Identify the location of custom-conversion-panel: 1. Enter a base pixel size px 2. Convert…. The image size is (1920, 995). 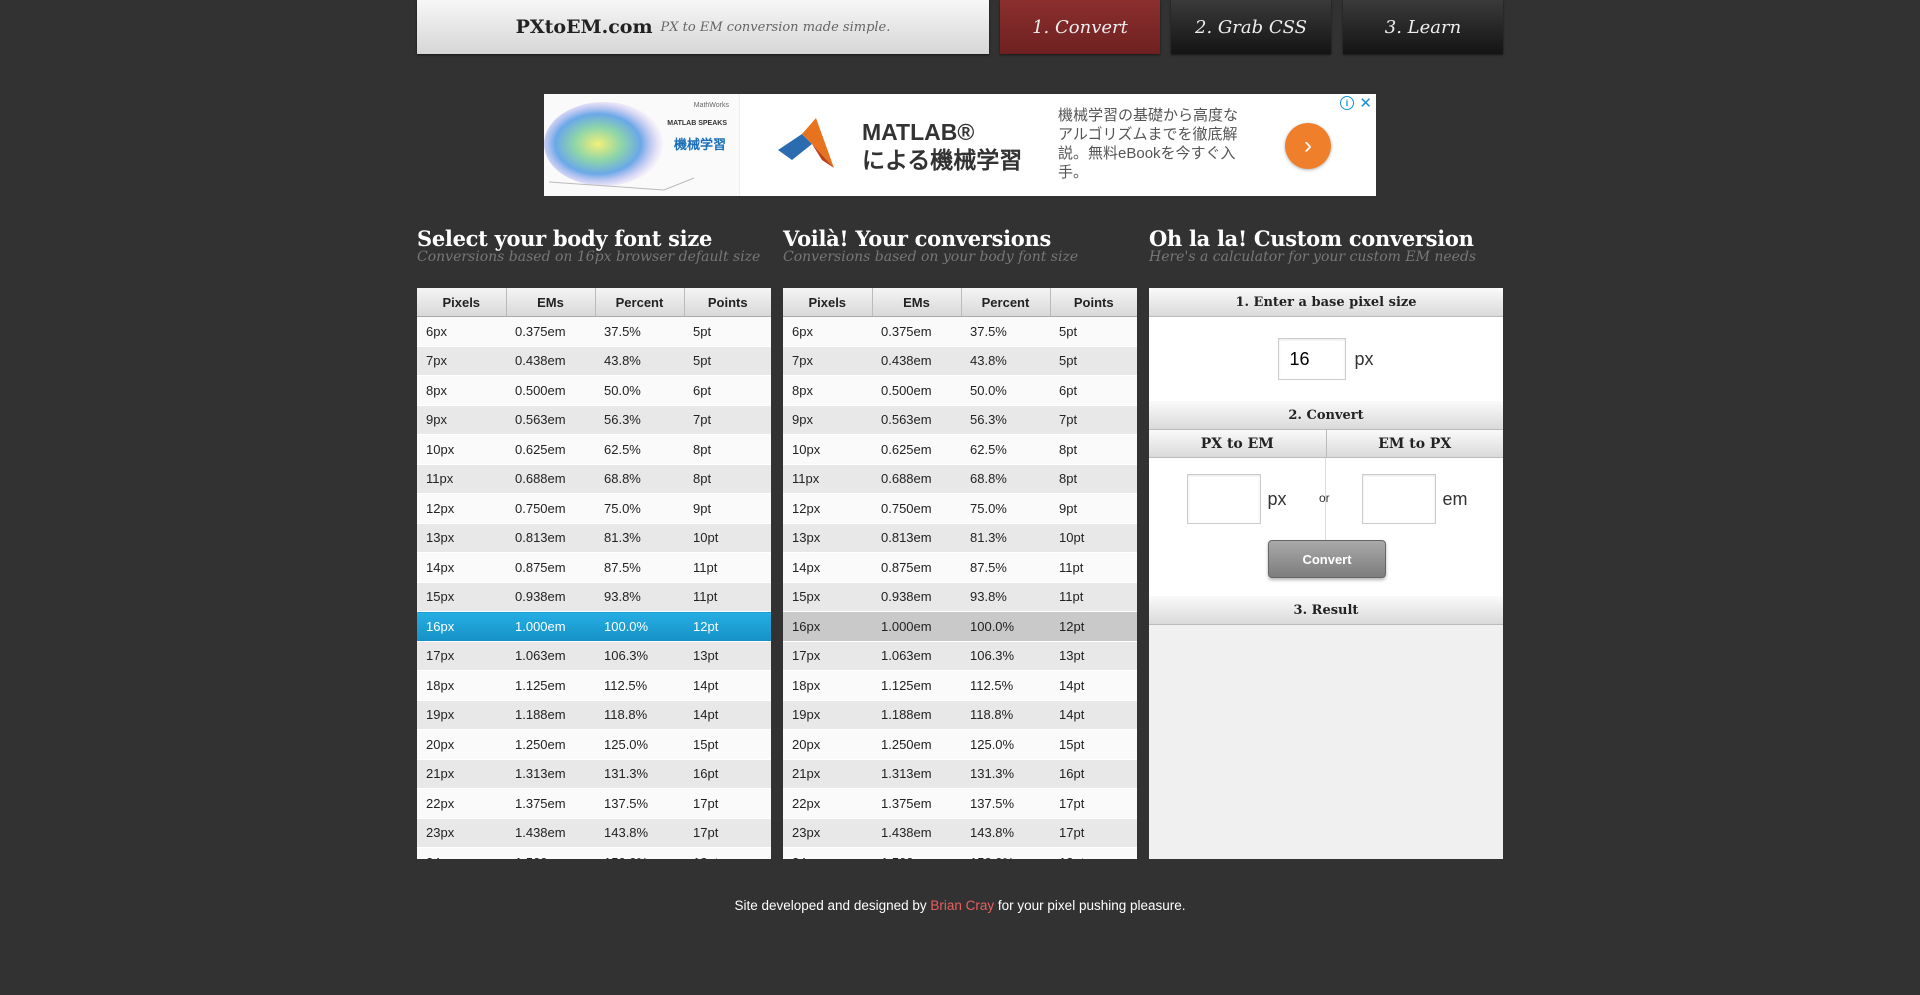
(1326, 573).